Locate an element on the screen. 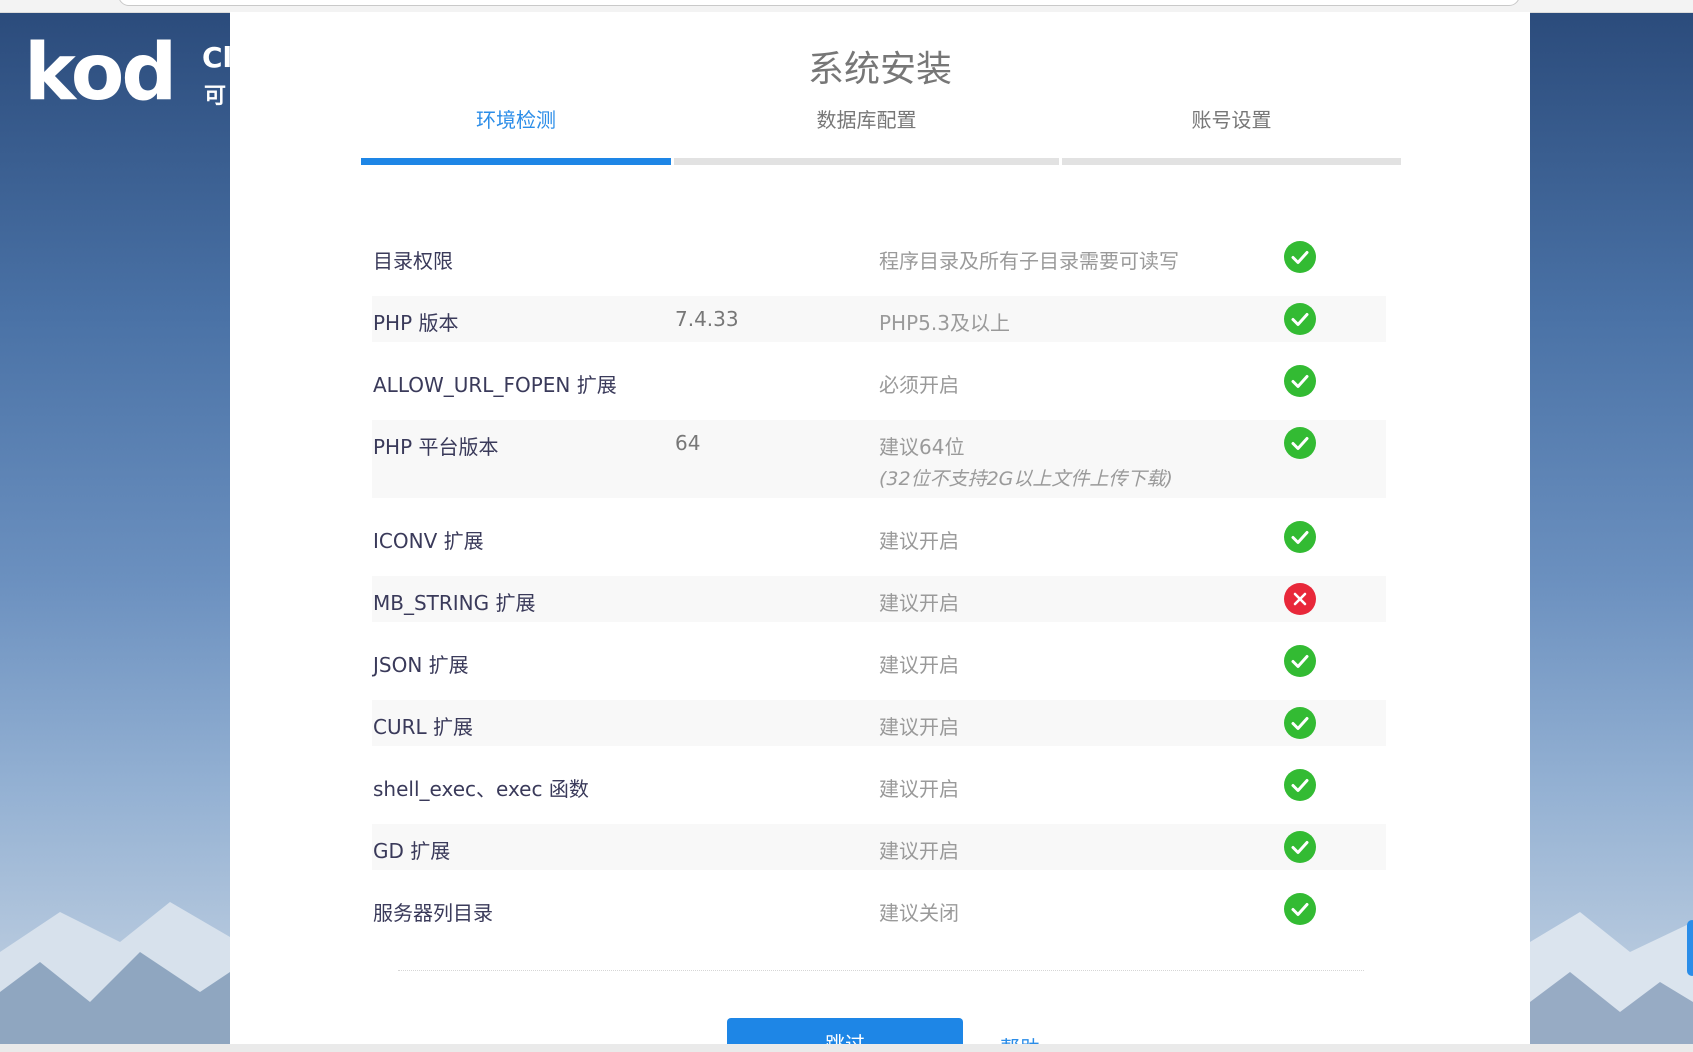 The image size is (1693, 1052). check-name: PHP 平台版本 is located at coordinates (436, 447).